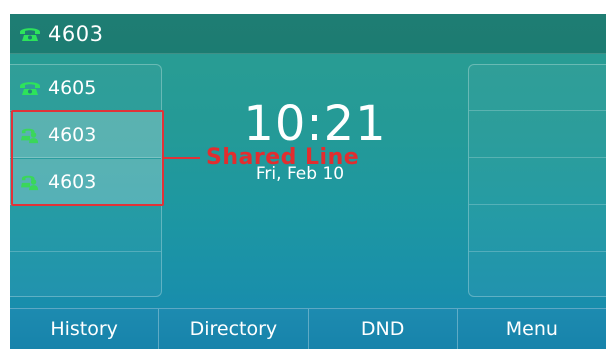  Describe the element at coordinates (85, 329) in the screenshot. I see `softkey-history: History` at that location.